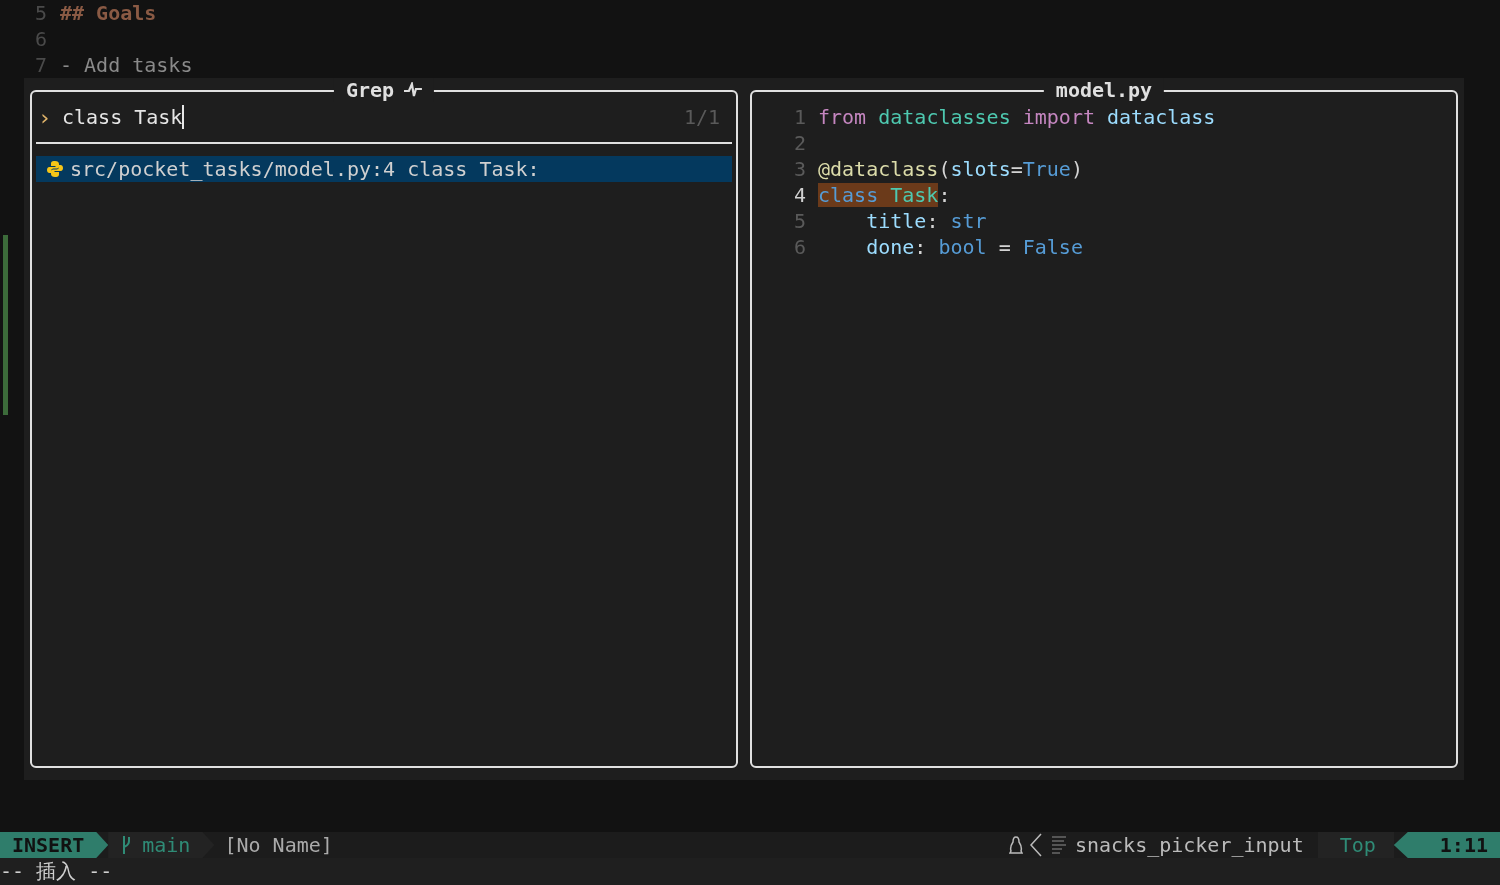 Image resolution: width=1500 pixels, height=885 pixels. I want to click on file-type: snacks_picker_input, so click(1189, 845).